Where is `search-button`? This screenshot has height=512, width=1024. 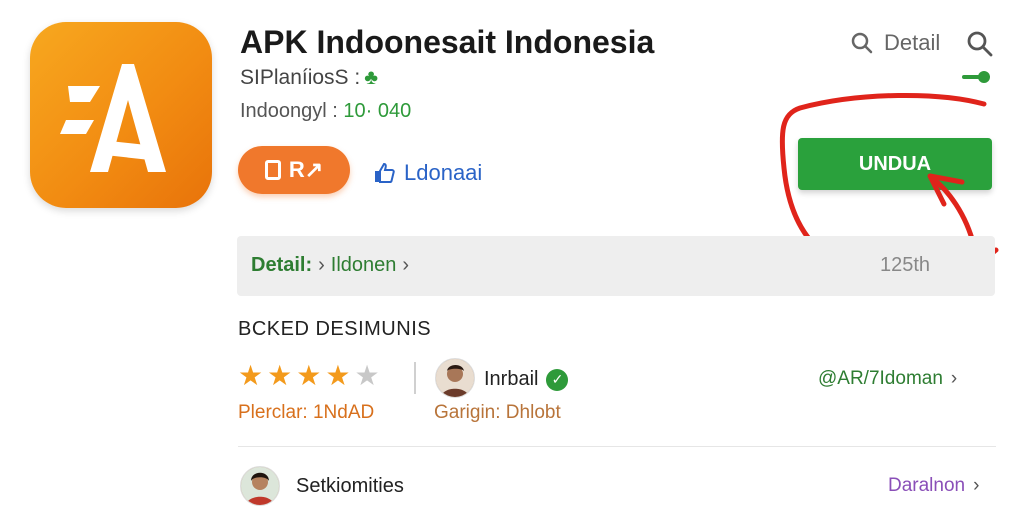
search-button is located at coordinates (980, 46).